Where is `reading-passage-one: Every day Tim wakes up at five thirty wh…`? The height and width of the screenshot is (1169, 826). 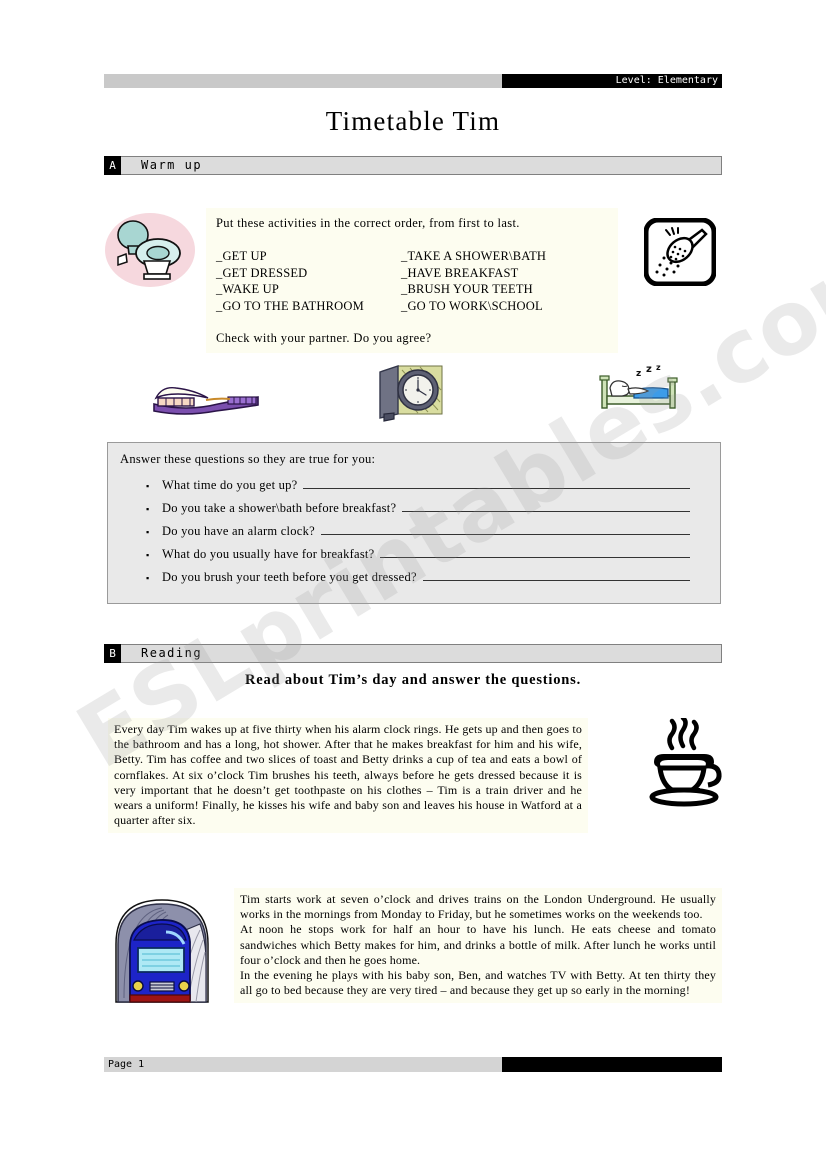
reading-passage-one: Every day Tim wakes up at five thirty wh… is located at coordinates (348, 776).